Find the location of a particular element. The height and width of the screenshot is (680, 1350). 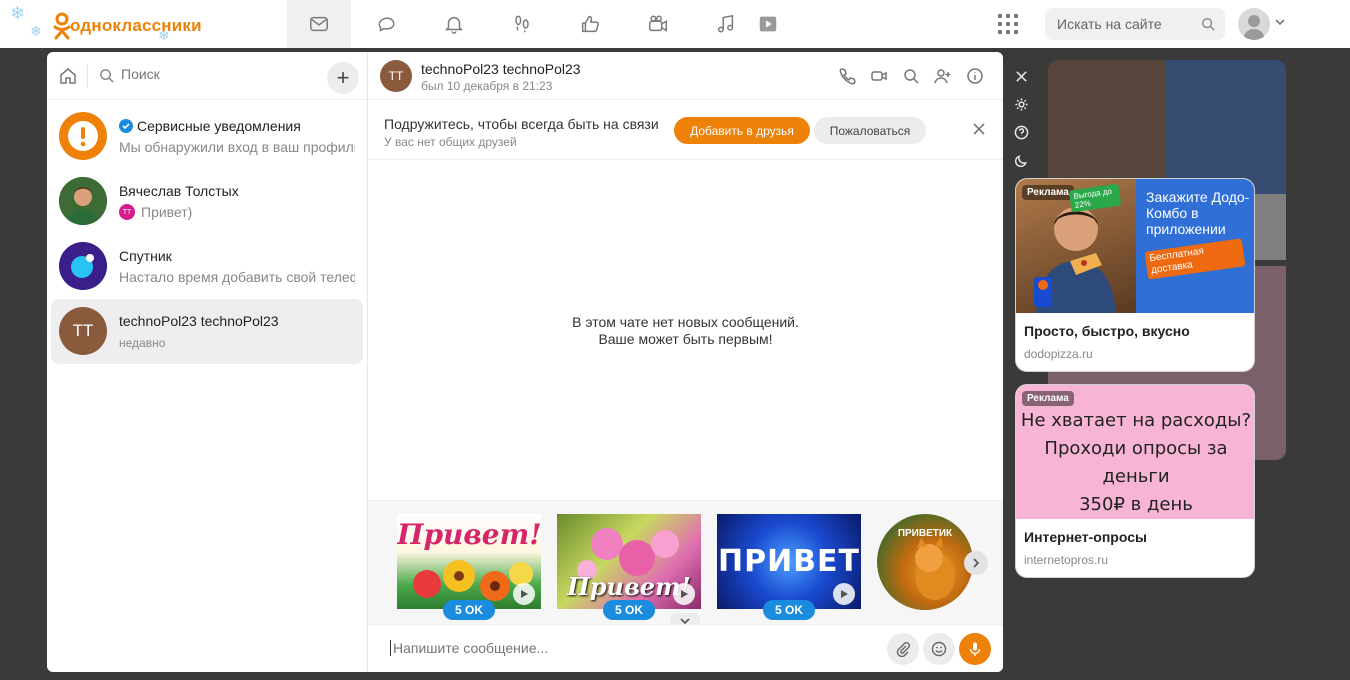

dark-mode-button is located at coordinates (1021, 160).